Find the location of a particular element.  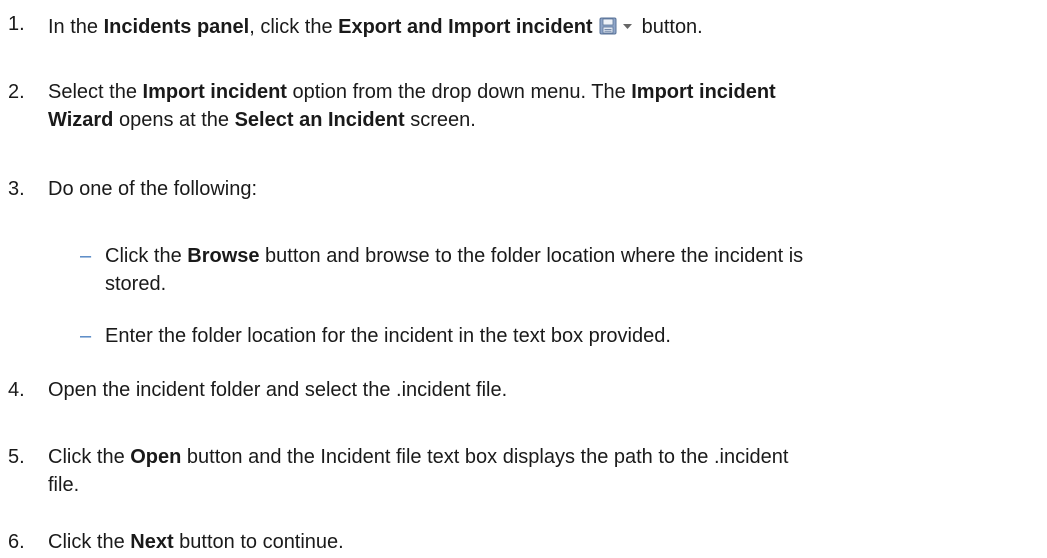

text-run: file. is located at coordinates (64, 485).